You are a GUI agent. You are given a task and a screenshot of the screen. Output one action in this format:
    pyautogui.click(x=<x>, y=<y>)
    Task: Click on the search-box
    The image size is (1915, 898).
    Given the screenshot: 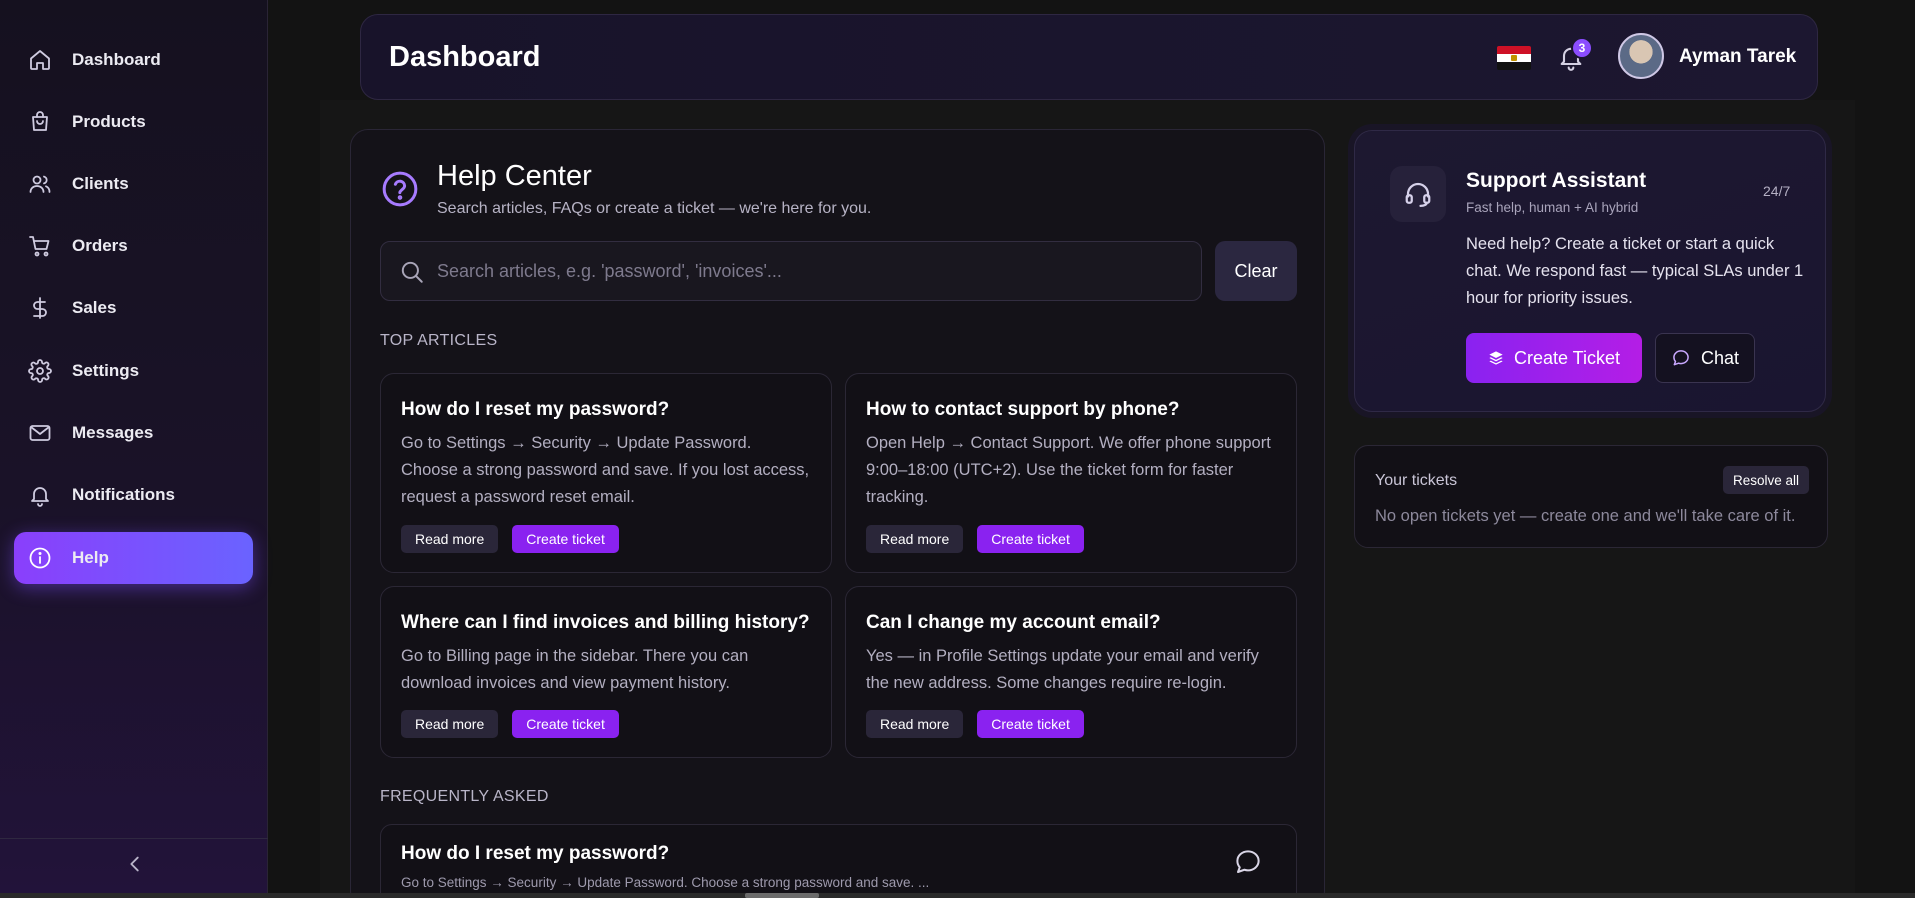 What is the action you would take?
    pyautogui.click(x=791, y=271)
    